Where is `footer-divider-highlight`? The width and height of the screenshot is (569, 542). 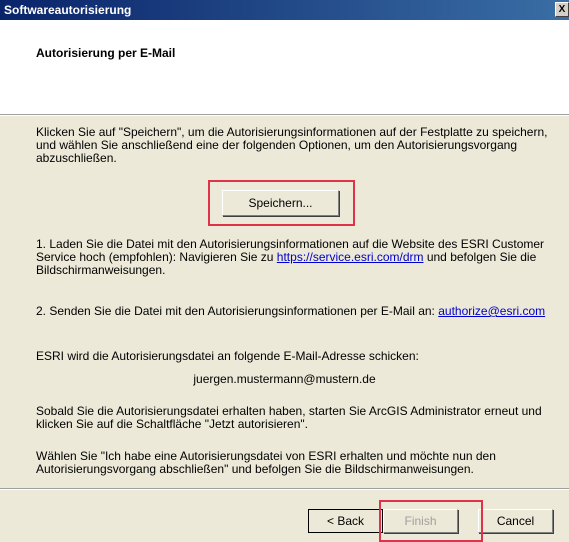
footer-divider-highlight is located at coordinates (284, 489).